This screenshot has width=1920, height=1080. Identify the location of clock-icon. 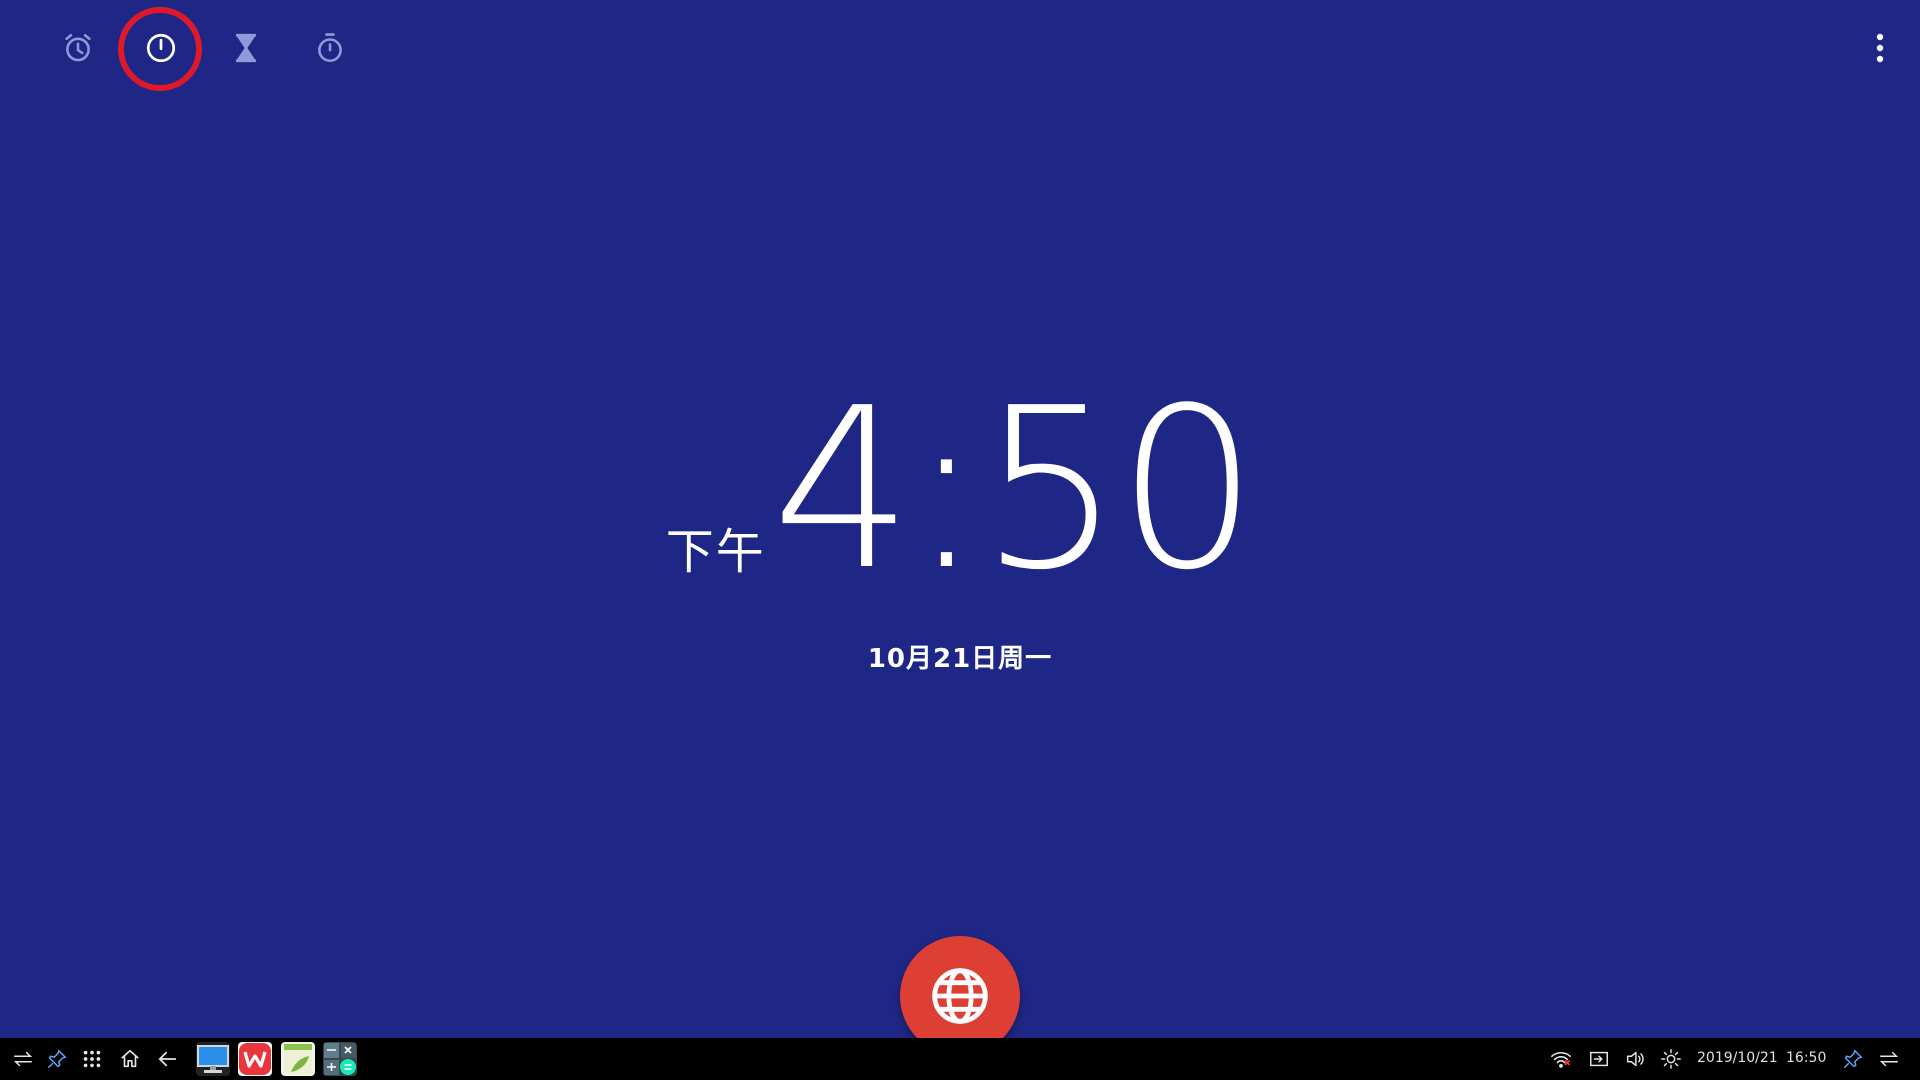
(161, 48).